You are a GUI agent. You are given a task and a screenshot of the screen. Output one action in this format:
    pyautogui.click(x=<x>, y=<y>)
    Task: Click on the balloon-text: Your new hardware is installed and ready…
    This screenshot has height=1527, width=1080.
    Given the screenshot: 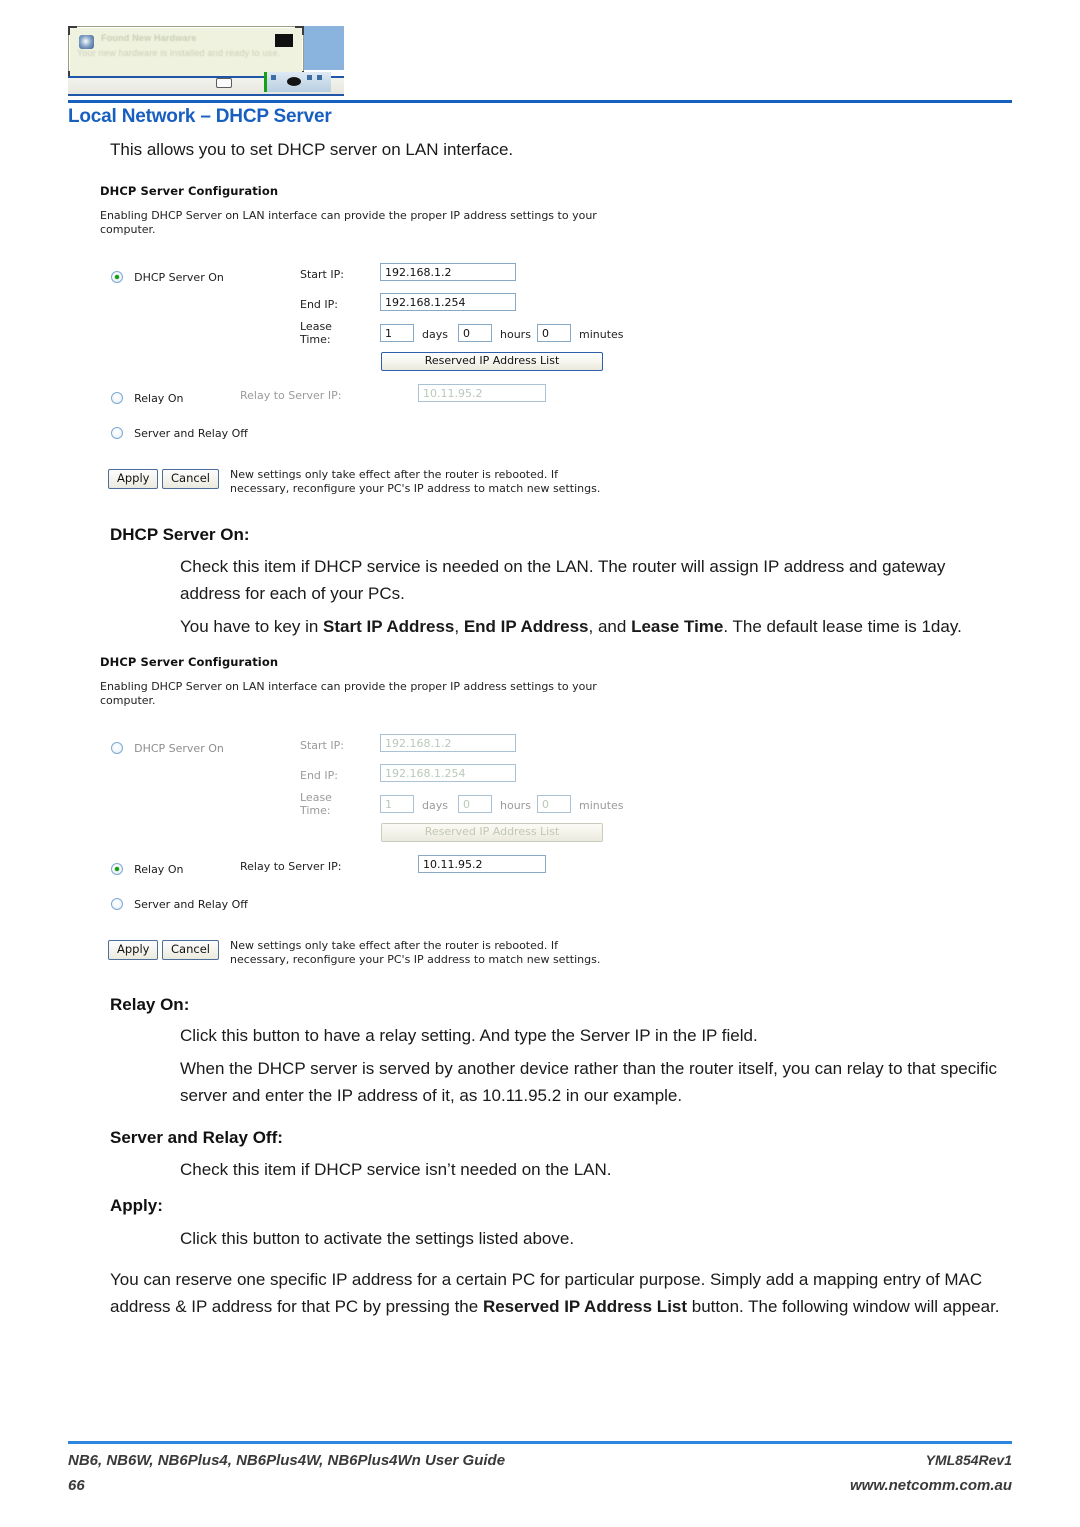 What is the action you would take?
    pyautogui.click(x=179, y=53)
    